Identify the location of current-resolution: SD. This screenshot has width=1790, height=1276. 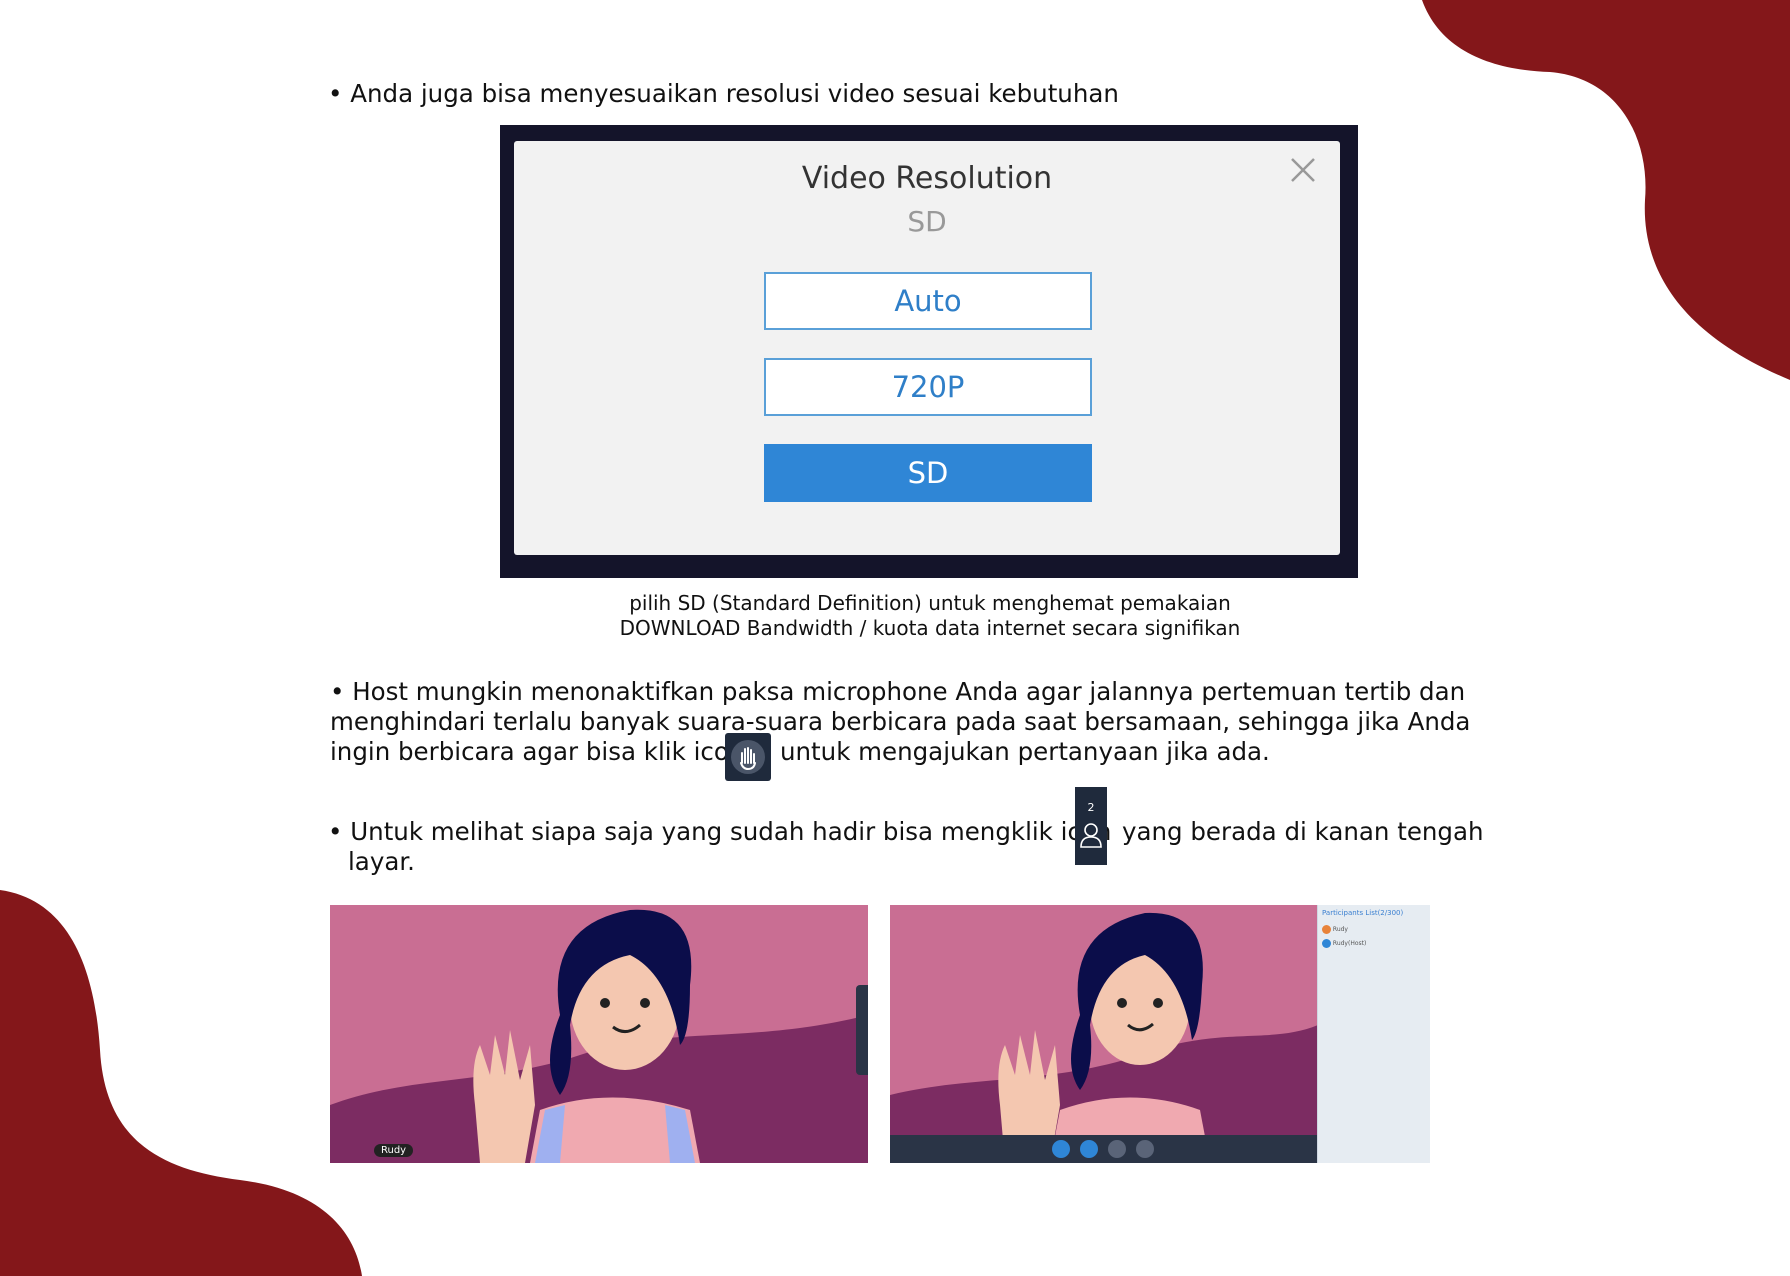
(927, 221).